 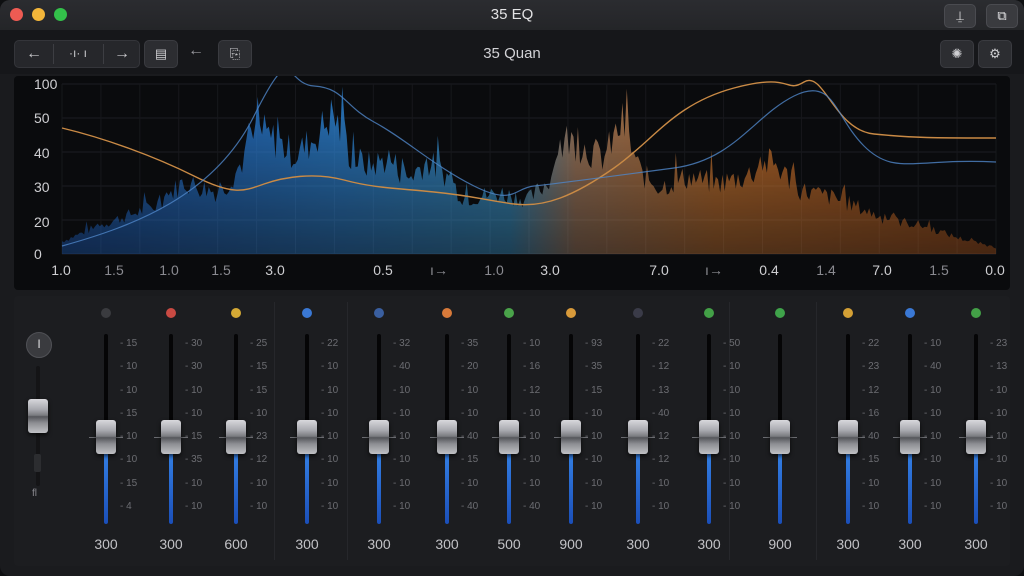 I want to click on analyzer-icon: ✺, so click(x=957, y=54).